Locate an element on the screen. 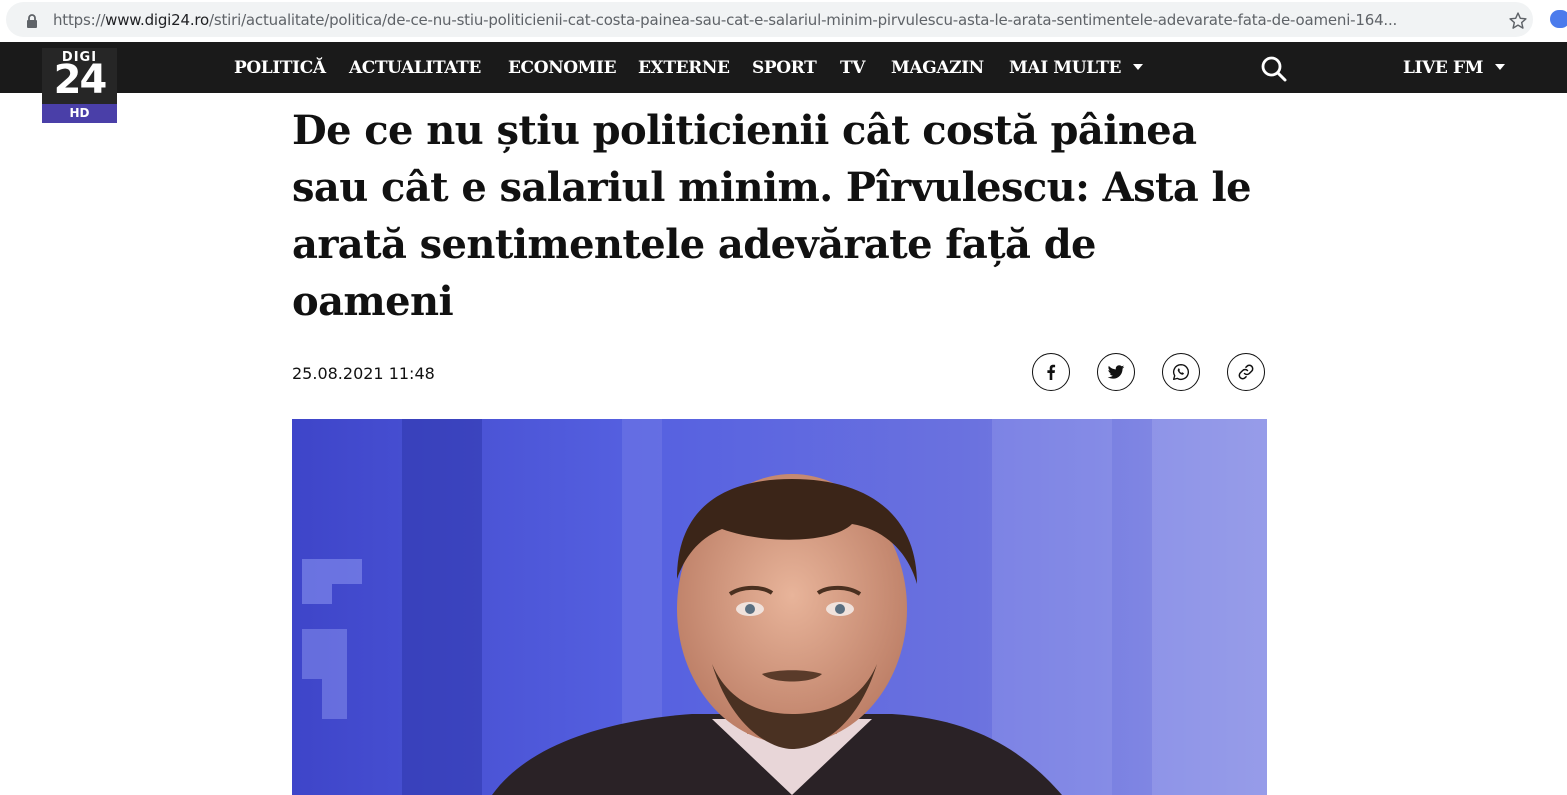 The height and width of the screenshot is (795, 1567). share-whatsapp-button is located at coordinates (1181, 372).